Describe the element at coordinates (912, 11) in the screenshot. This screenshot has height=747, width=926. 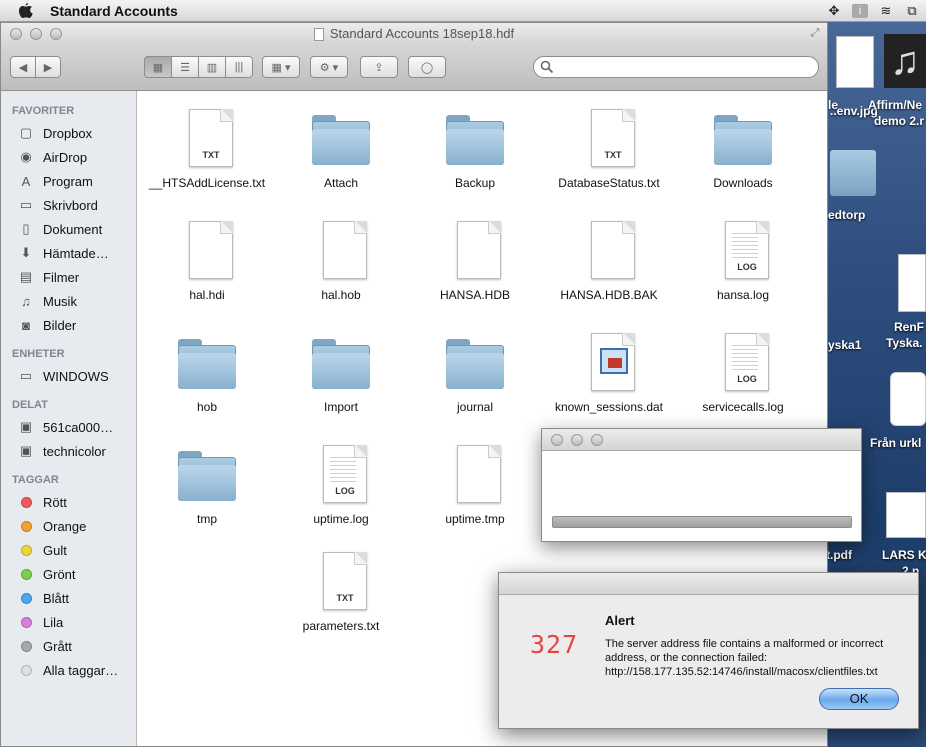
I see `sync-menu-icon: ⧉` at that location.